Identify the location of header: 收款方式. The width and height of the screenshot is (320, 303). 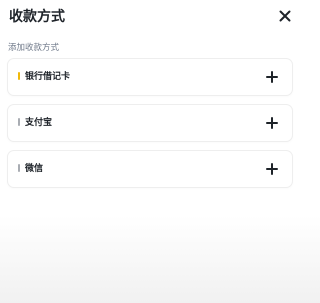
(155, 17).